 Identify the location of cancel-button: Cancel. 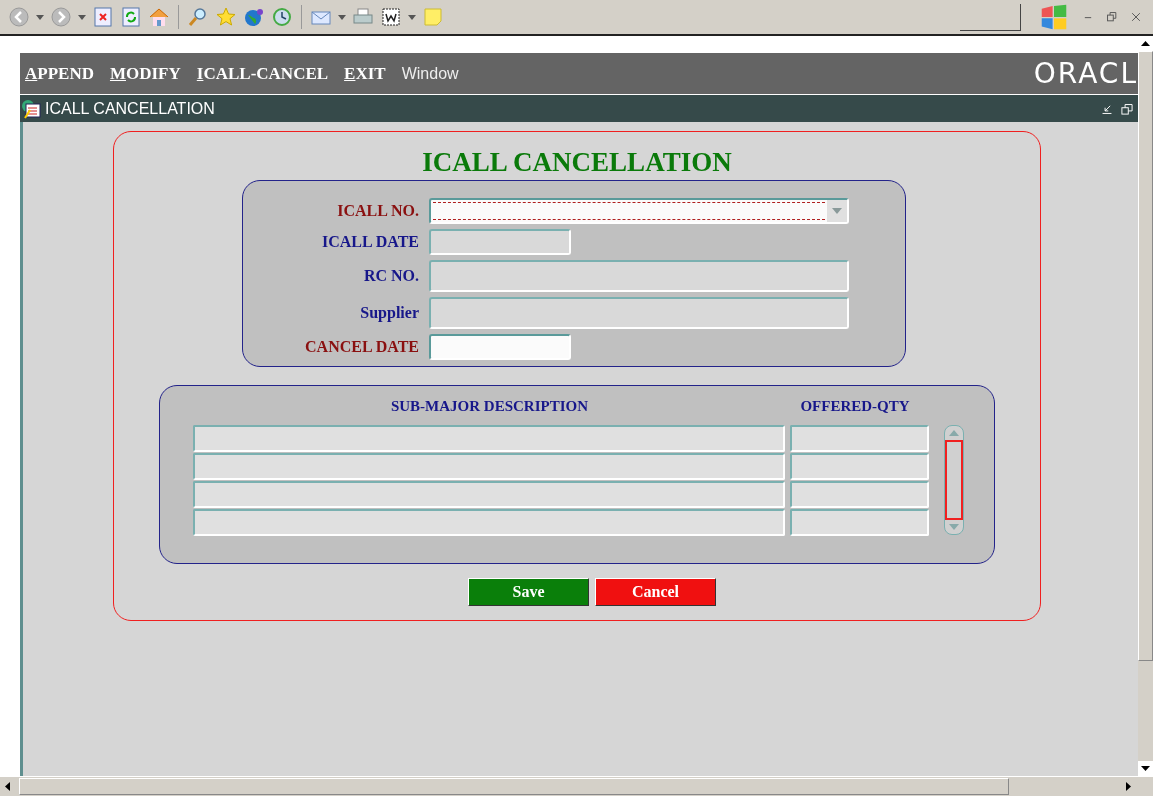
(655, 592).